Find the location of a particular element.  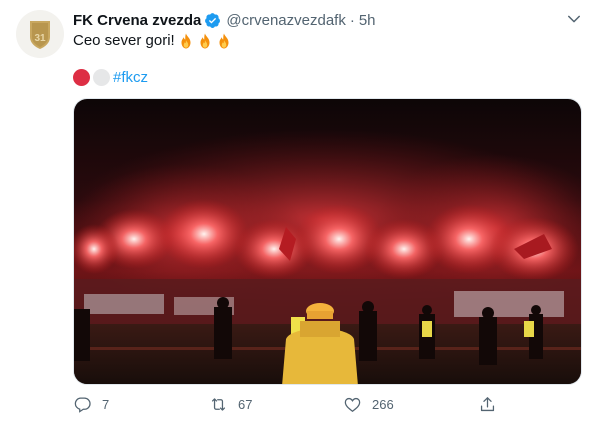

share-button is located at coordinates (487, 404).